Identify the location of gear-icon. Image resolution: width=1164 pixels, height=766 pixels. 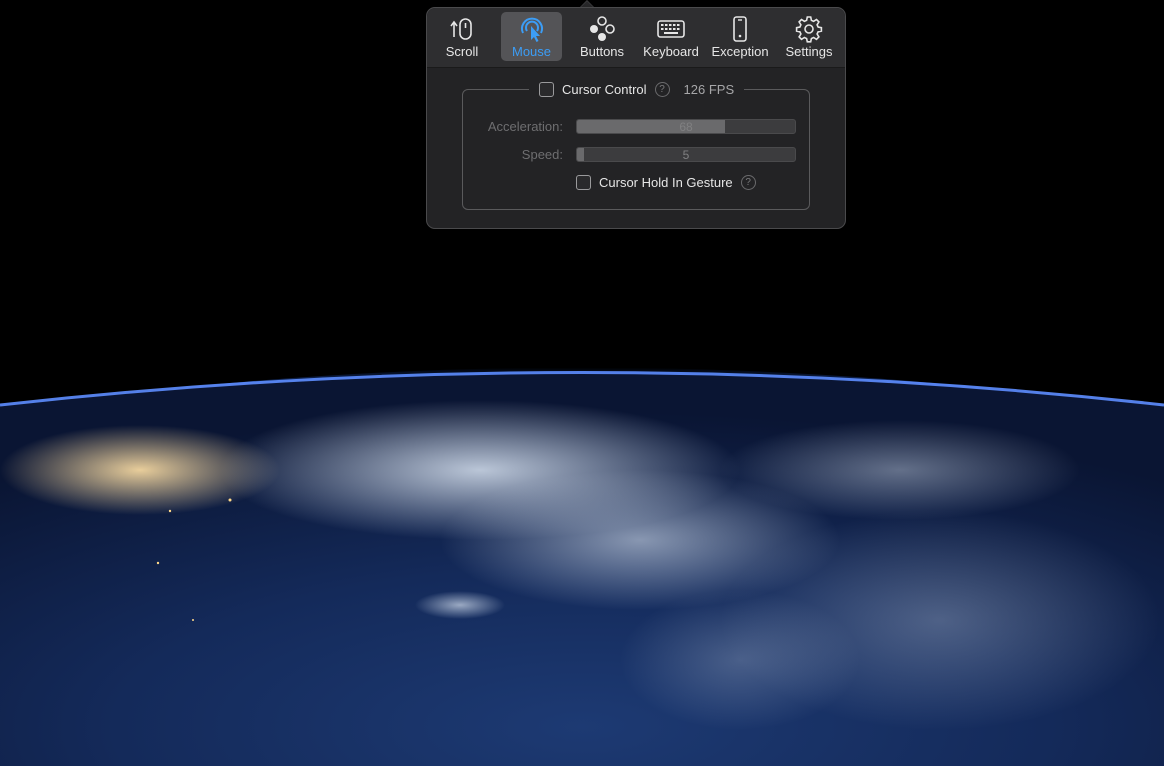
(809, 29).